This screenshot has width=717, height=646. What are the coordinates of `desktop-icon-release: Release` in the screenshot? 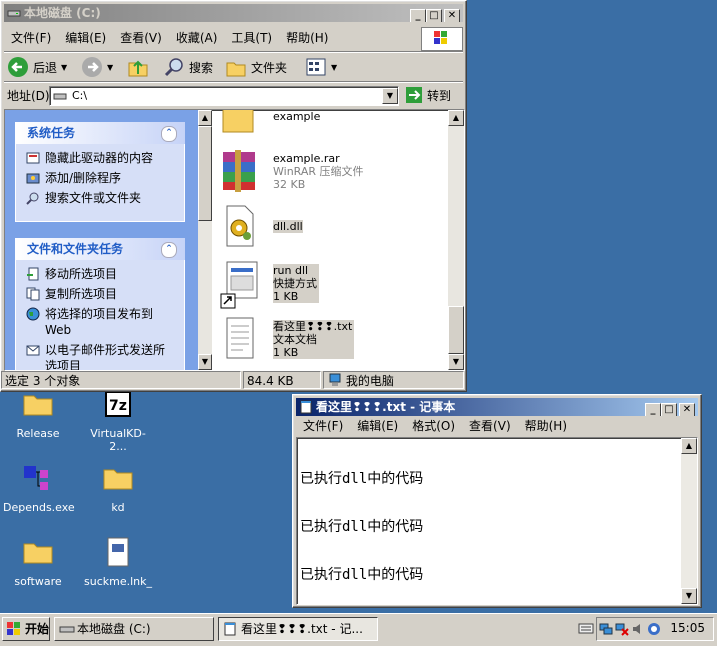 It's located at (38, 414).